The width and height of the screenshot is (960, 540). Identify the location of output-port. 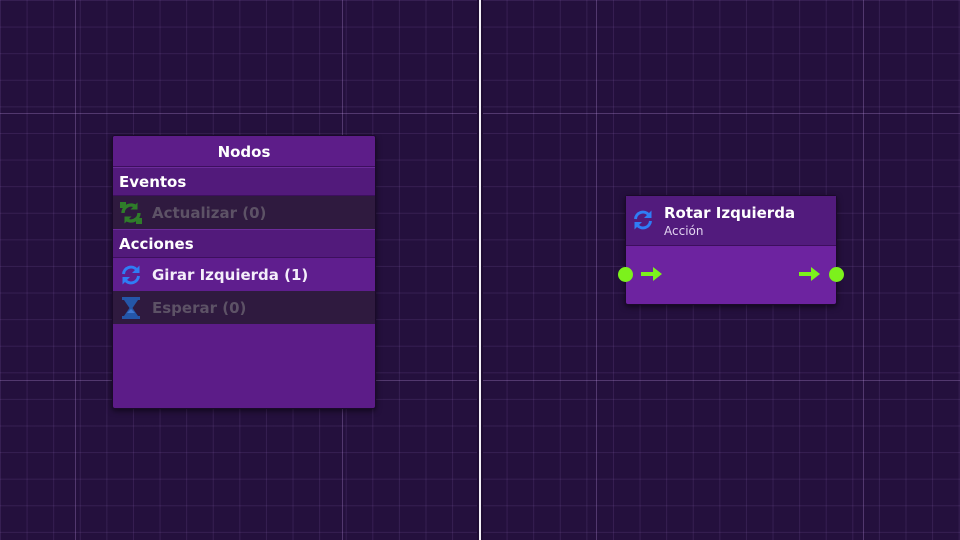
(836, 274).